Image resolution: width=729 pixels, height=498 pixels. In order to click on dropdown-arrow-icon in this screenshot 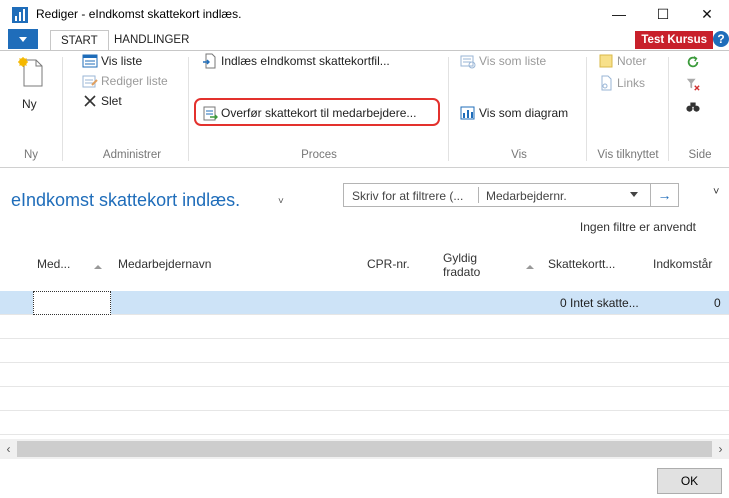, I will do `click(23, 39)`.